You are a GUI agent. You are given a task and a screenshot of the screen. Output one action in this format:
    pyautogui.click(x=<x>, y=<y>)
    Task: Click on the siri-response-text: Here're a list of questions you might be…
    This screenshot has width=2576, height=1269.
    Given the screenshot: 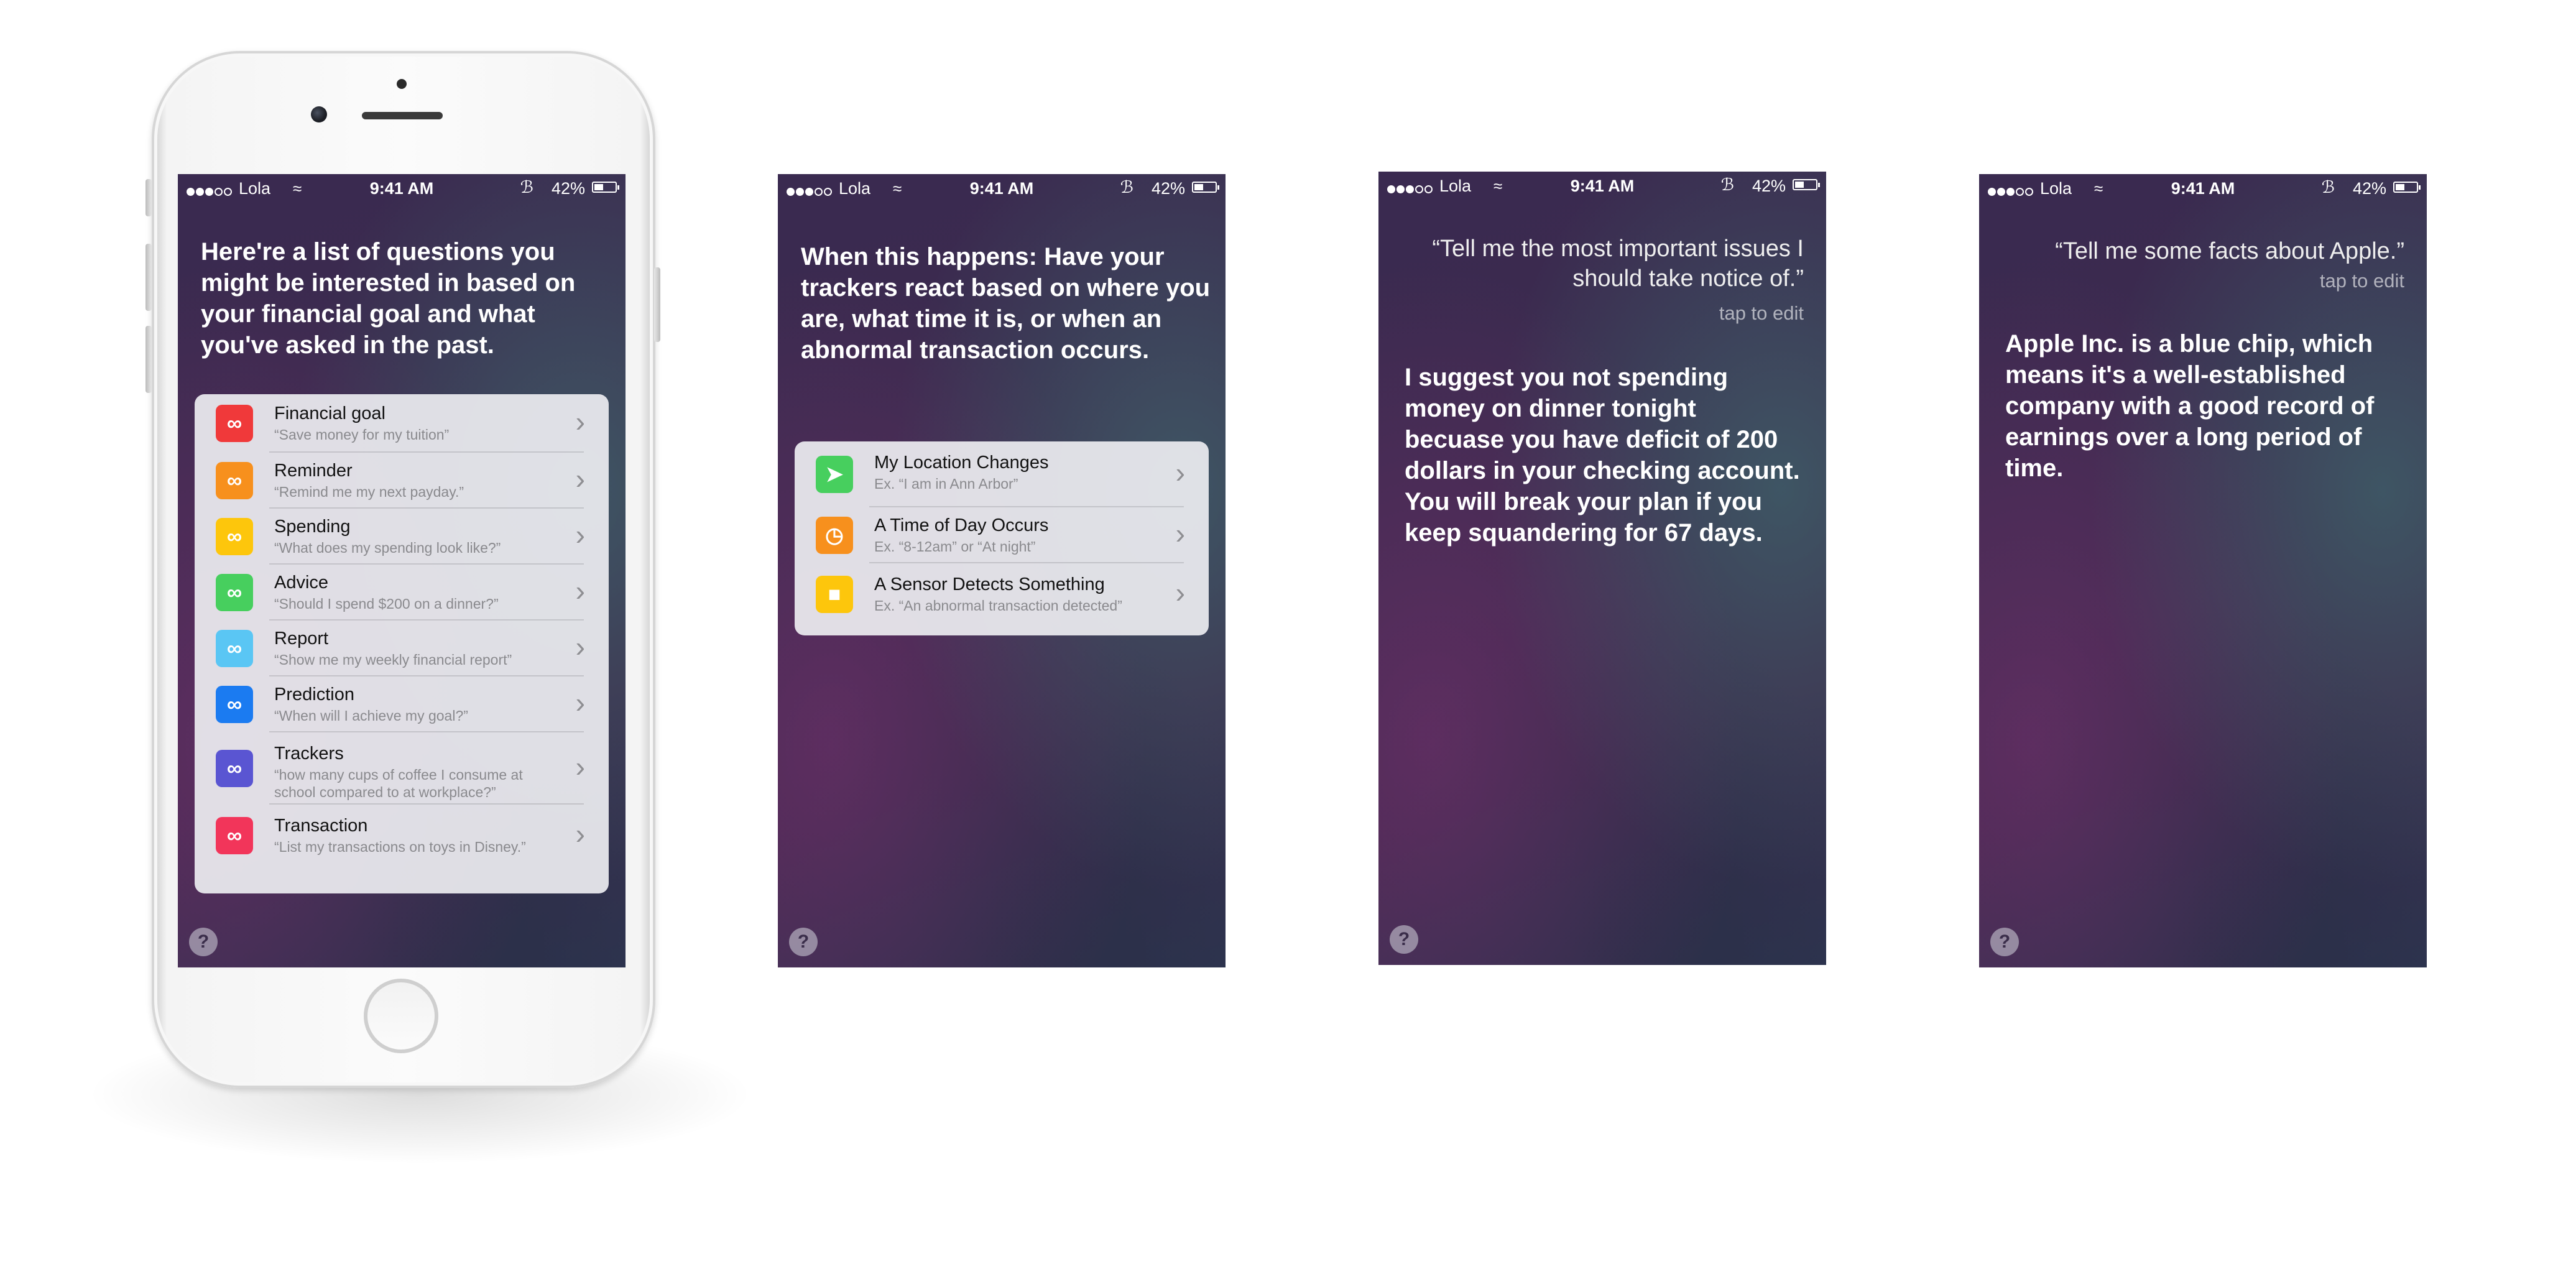 What is the action you would take?
    pyautogui.click(x=388, y=299)
    